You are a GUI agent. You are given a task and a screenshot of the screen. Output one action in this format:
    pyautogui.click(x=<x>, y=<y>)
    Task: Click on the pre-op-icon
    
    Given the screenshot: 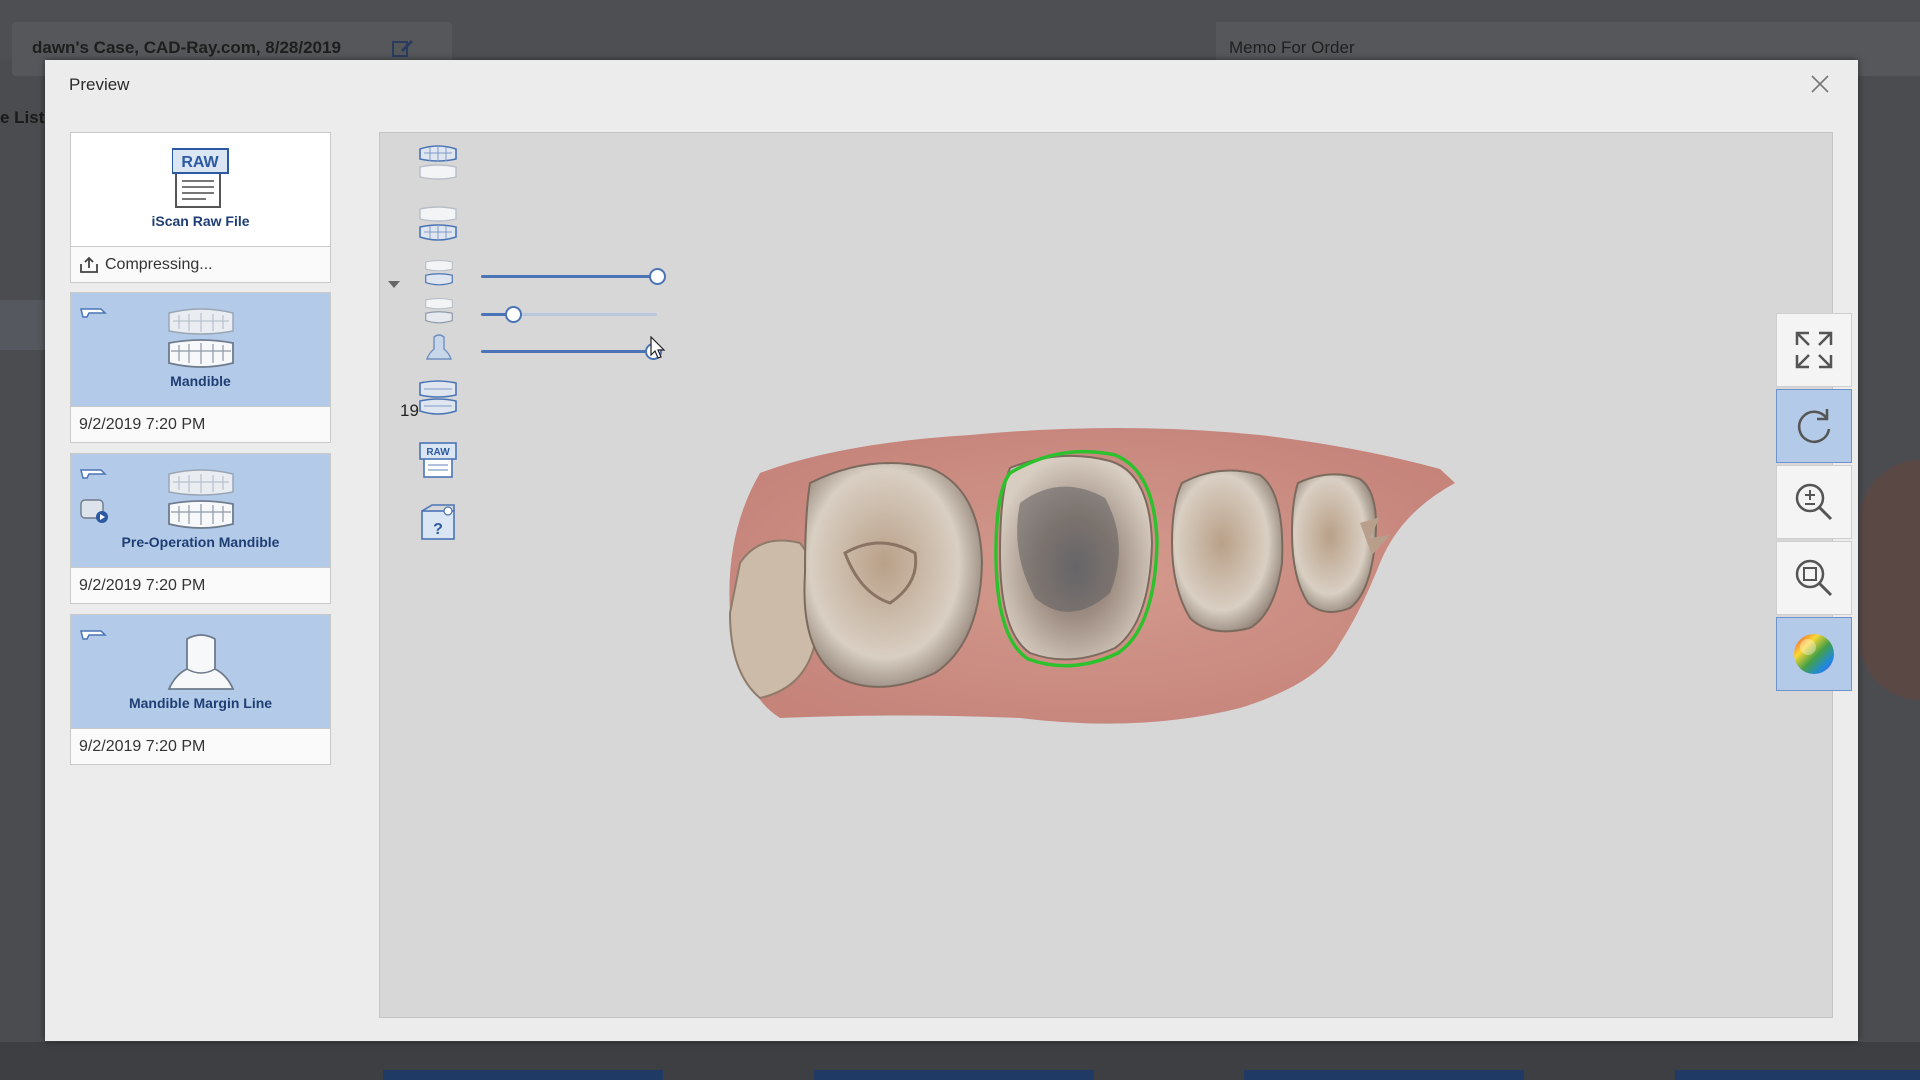 What is the action you would take?
    pyautogui.click(x=94, y=511)
    